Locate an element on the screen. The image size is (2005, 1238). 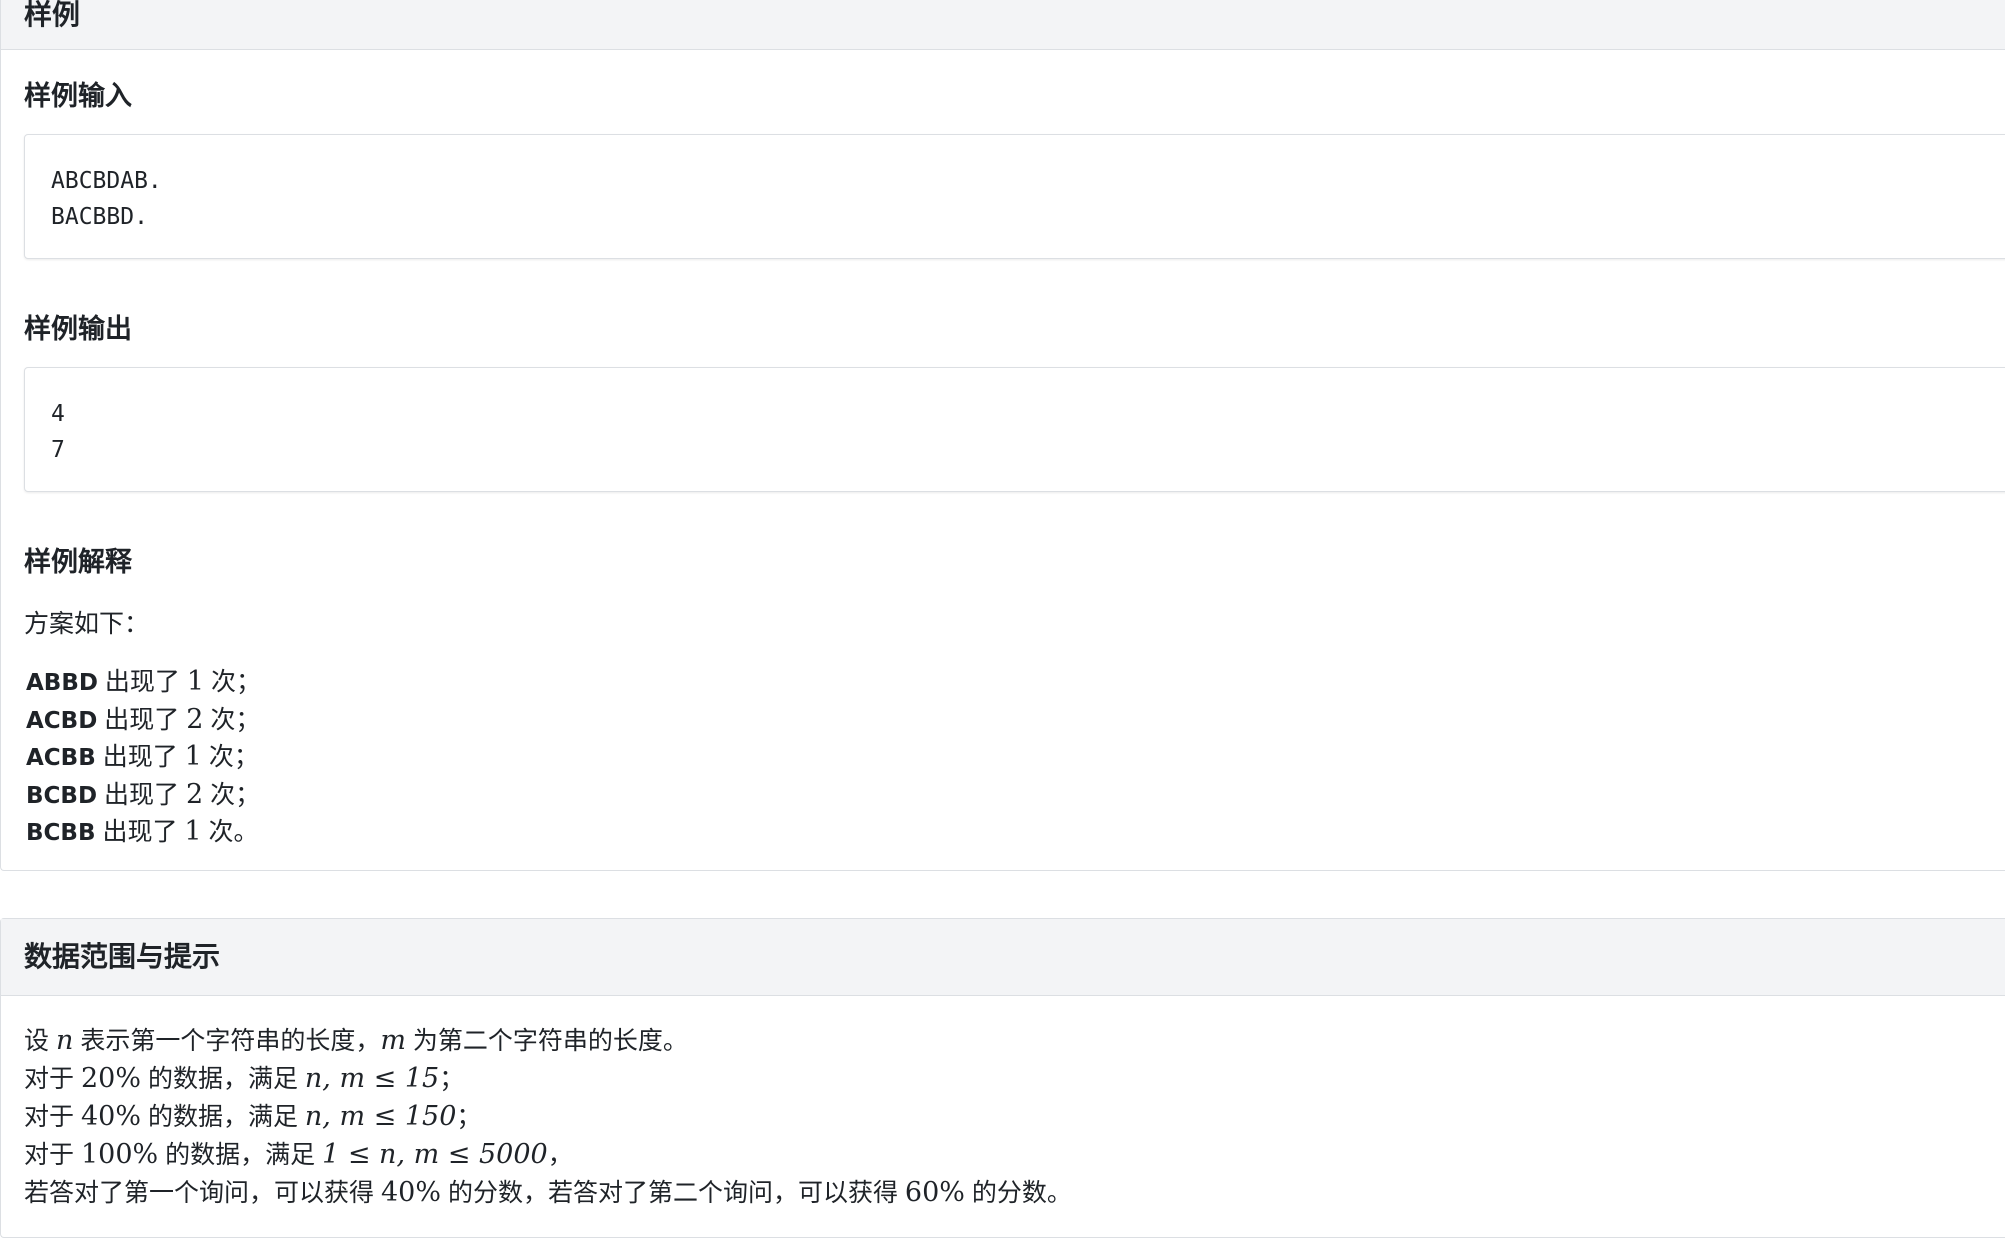
hint-line: 设 n 表示第一个字符串的长度，m 为第二个字符串的长度。 is located at coordinates (548, 1041).